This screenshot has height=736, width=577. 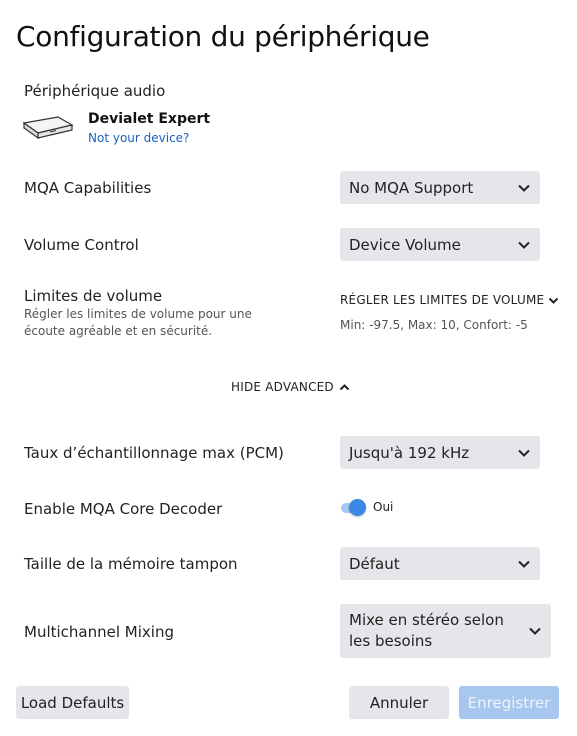 I want to click on volume-control-select: Device Volume, so click(x=440, y=244).